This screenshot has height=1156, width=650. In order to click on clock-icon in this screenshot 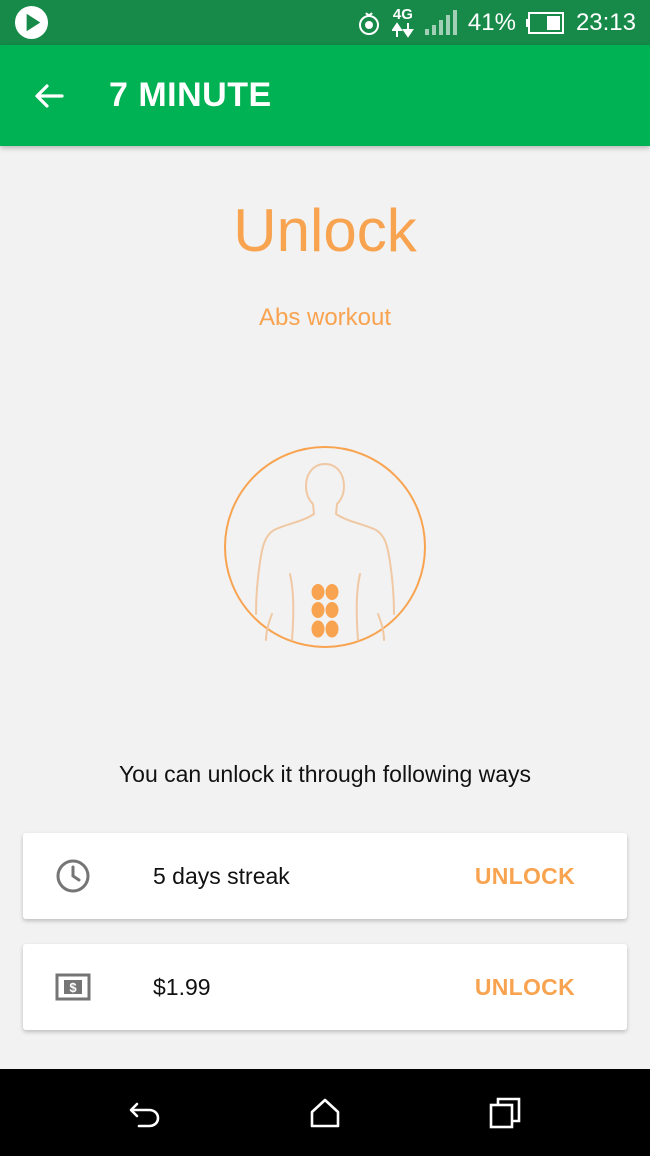, I will do `click(73, 876)`.